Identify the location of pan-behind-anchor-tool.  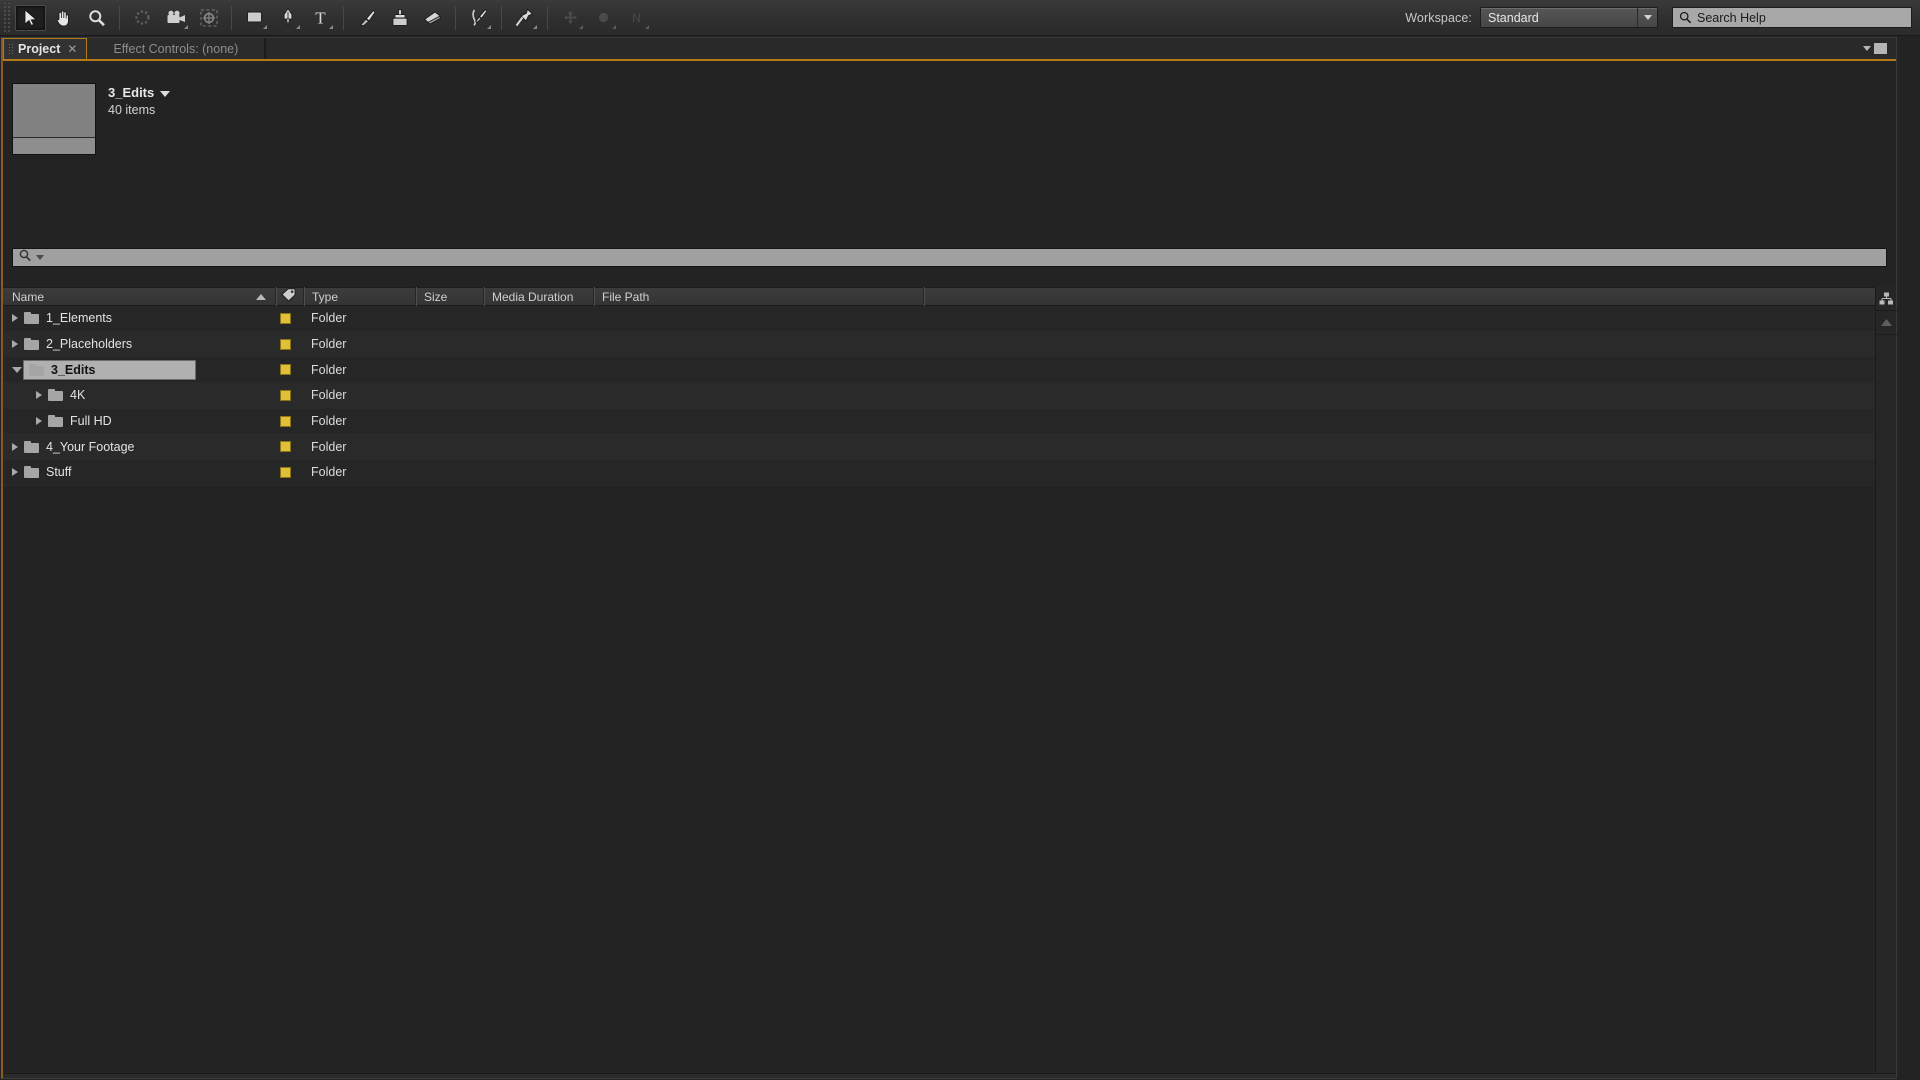
(208, 18).